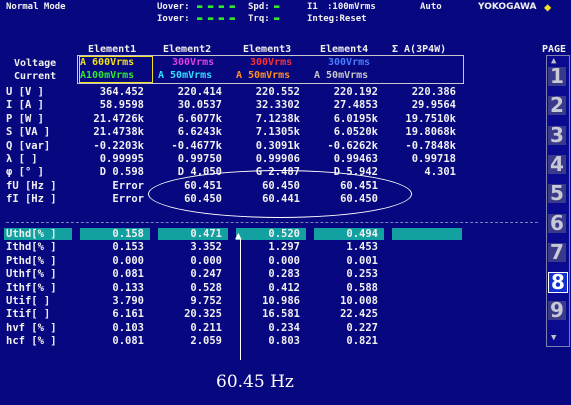 The width and height of the screenshot is (571, 405). Describe the element at coordinates (128, 234) in the screenshot. I see `rows_bottom-cell: 0.158` at that location.